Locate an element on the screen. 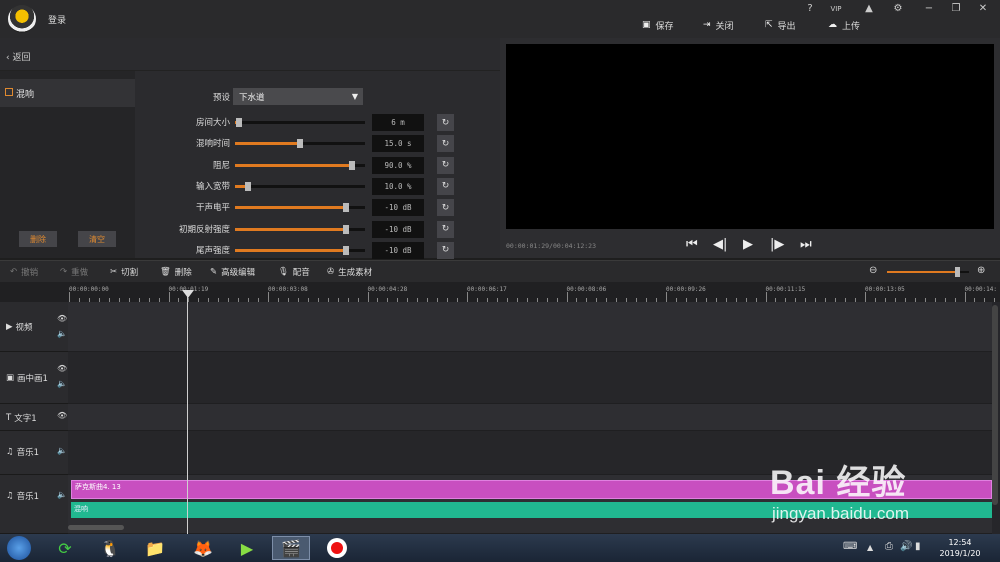  taskbar-app-qq: 🐧 is located at coordinates (110, 548).